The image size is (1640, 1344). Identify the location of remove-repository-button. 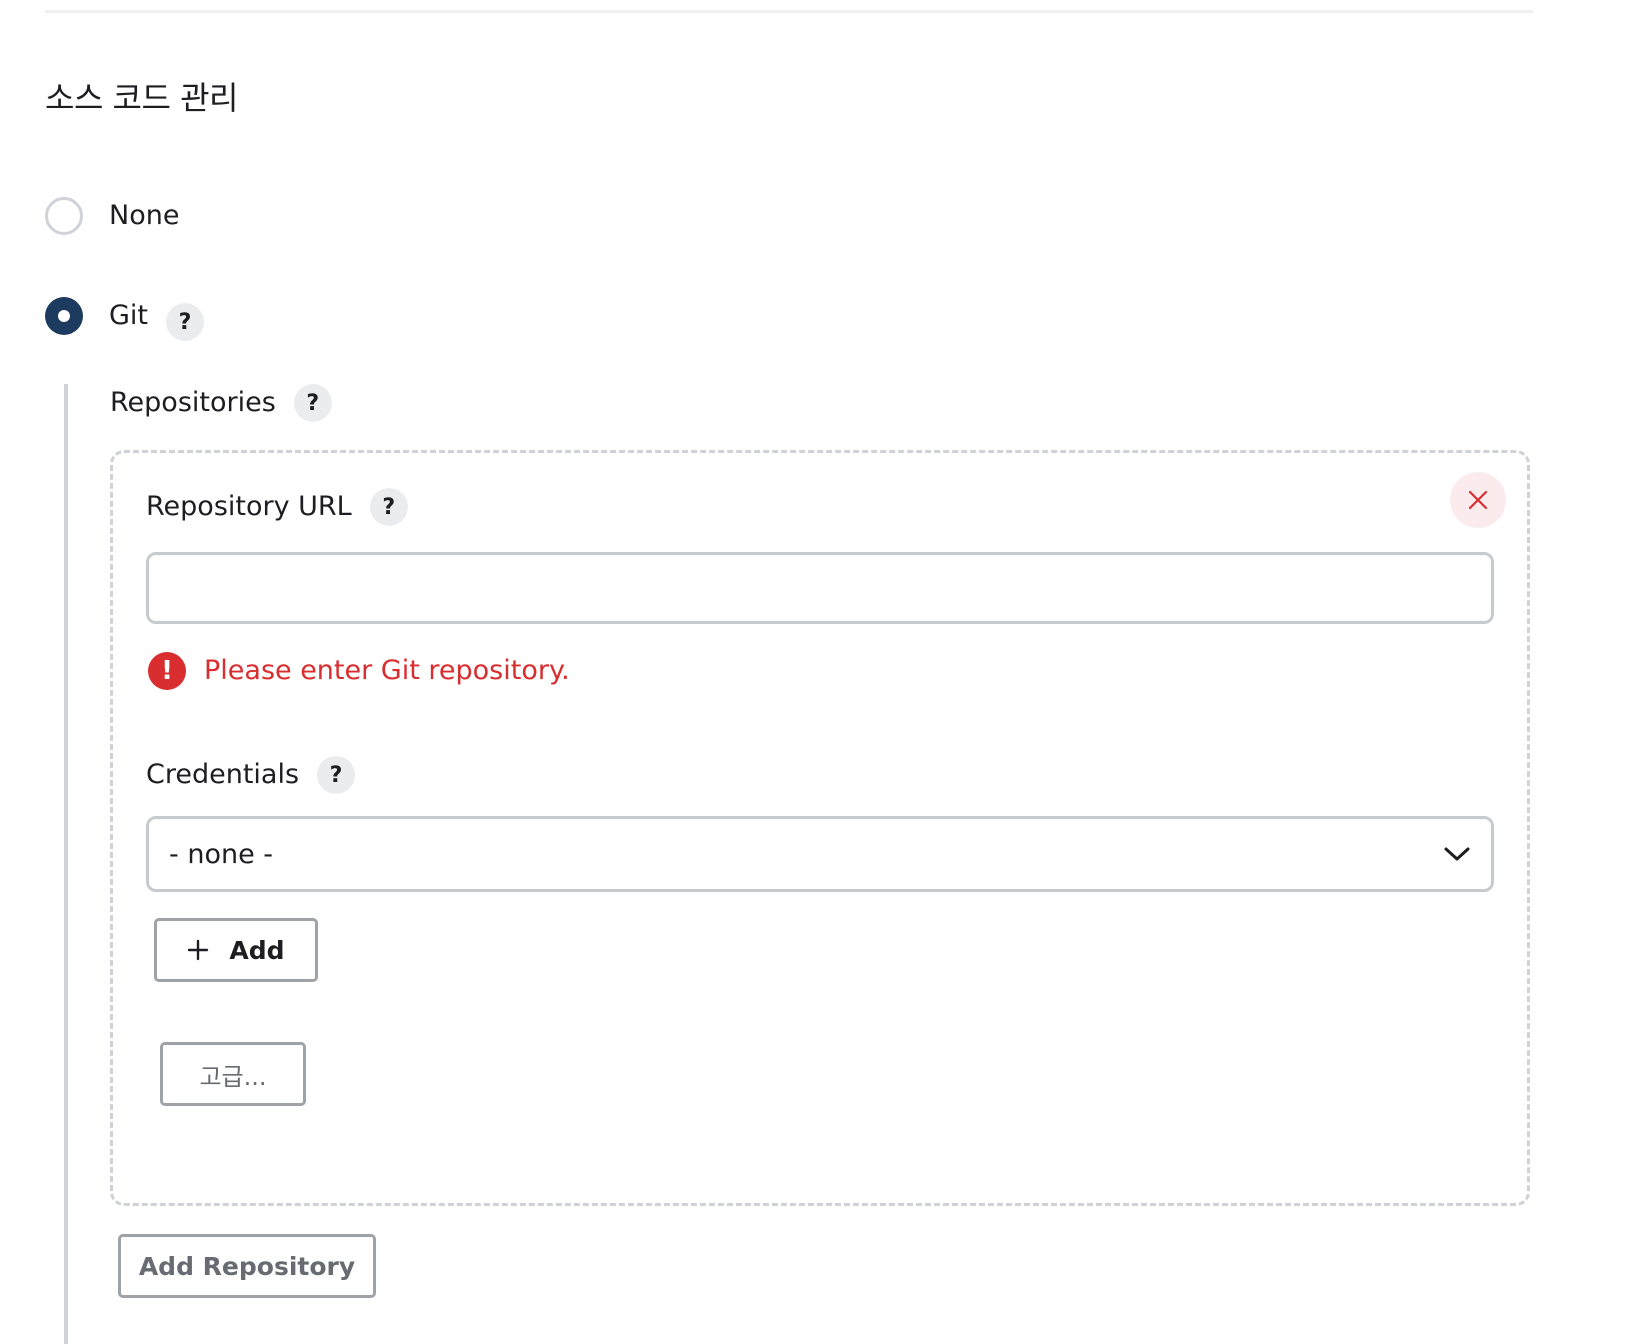
(1478, 500).